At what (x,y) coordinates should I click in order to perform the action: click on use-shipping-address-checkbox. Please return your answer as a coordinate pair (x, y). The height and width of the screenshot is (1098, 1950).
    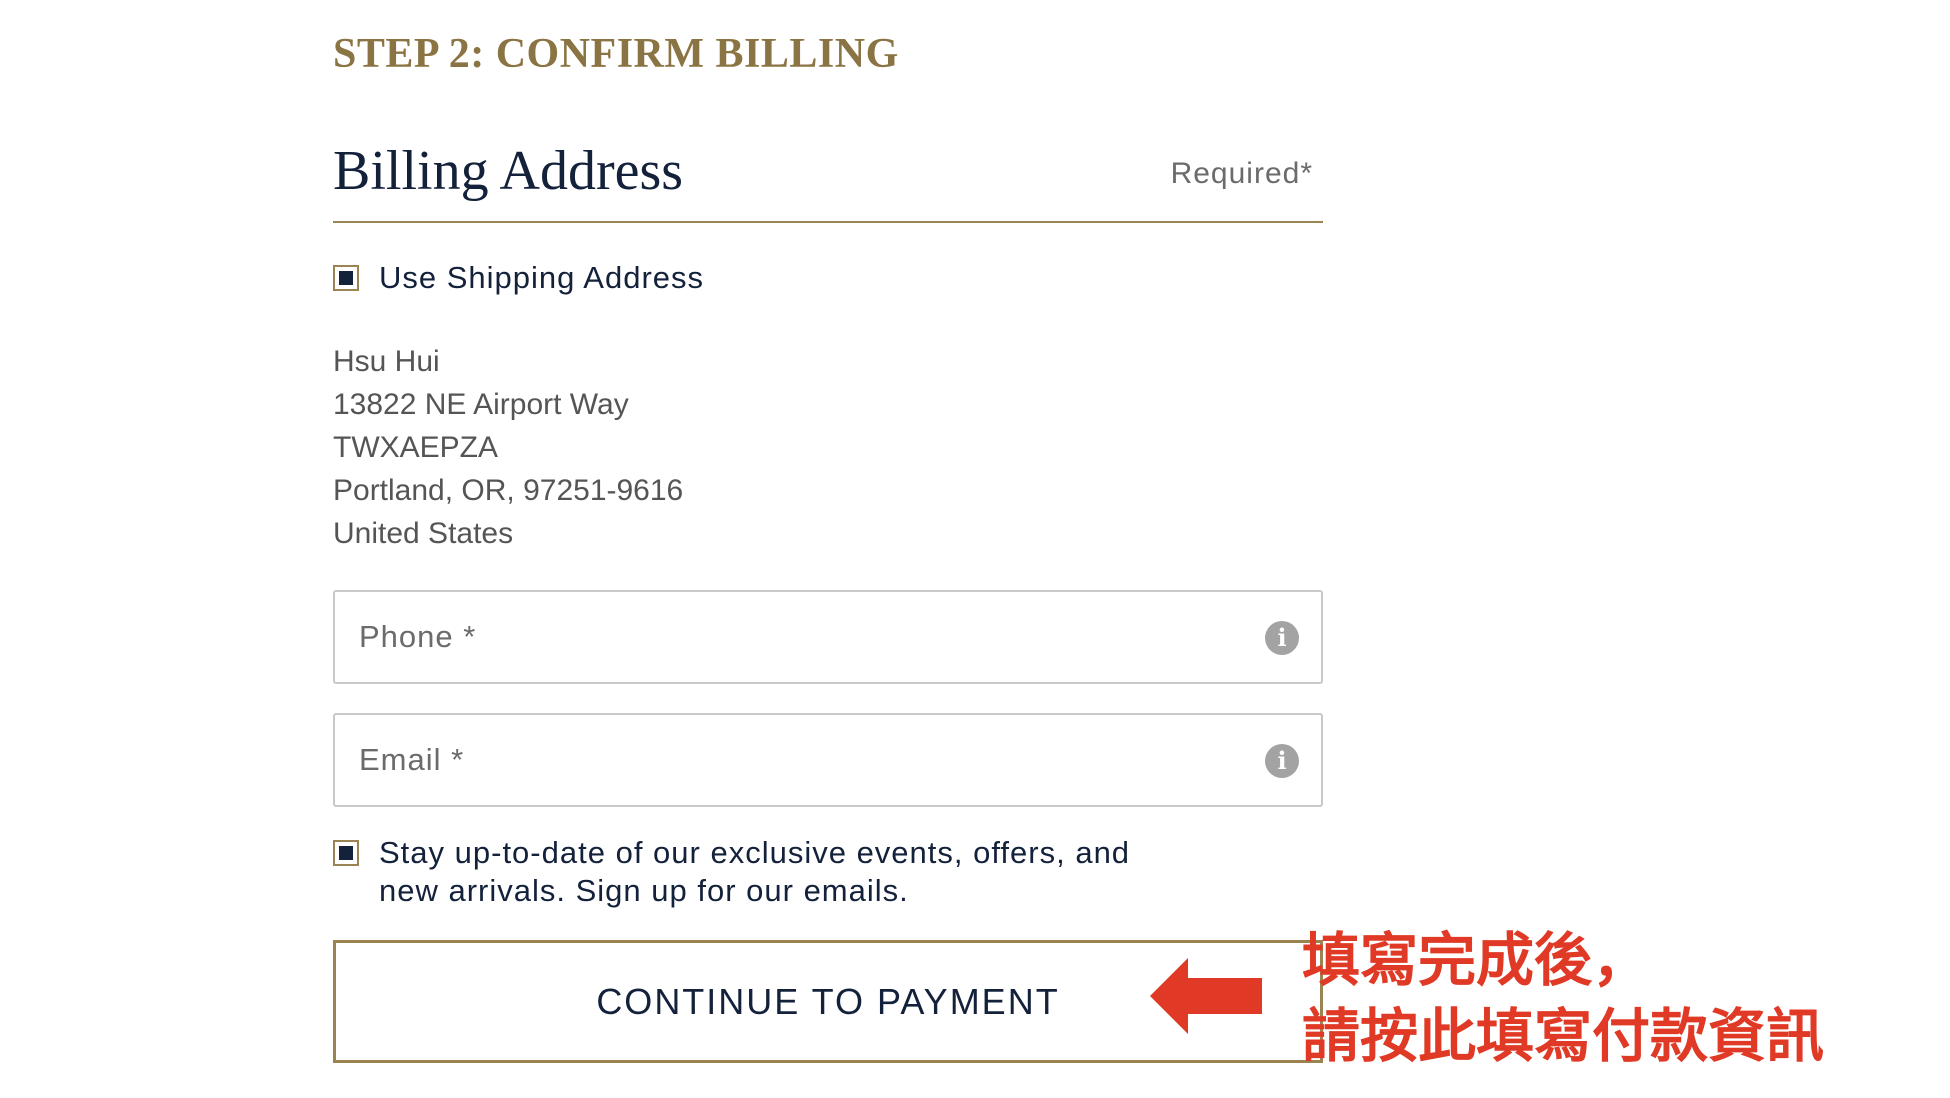
    Looking at the image, I should click on (346, 278).